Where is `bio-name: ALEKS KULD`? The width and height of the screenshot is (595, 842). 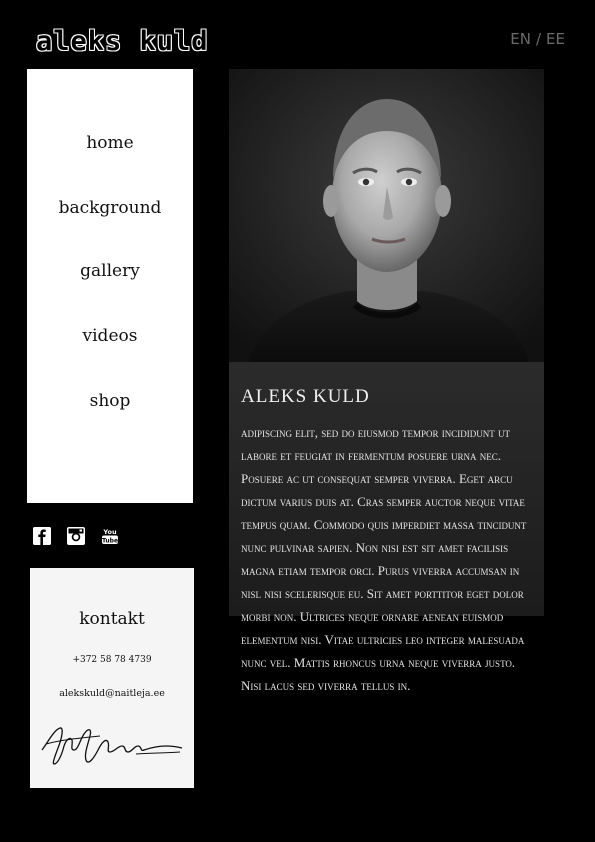
bio-name: ALEKS KULD is located at coordinates (305, 396).